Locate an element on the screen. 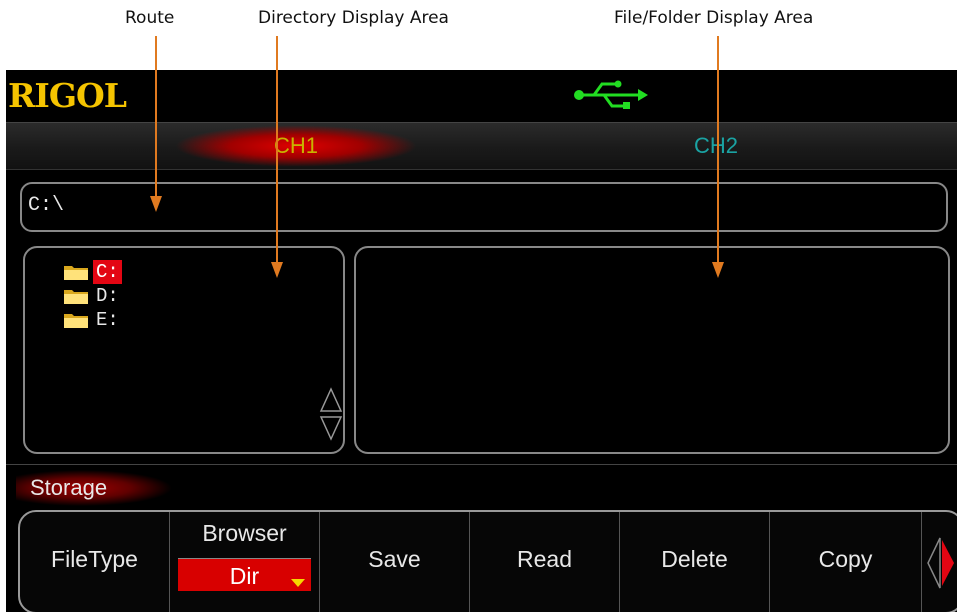  browser-button: Browser Dir is located at coordinates (245, 562).